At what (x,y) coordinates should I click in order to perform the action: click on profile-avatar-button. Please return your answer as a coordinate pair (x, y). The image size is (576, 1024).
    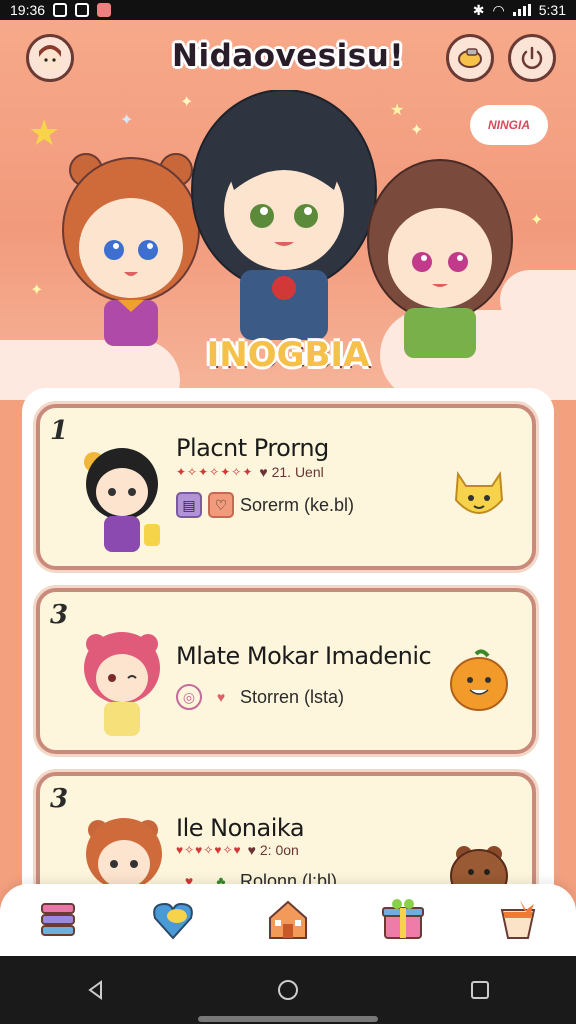
    Looking at the image, I should click on (50, 58).